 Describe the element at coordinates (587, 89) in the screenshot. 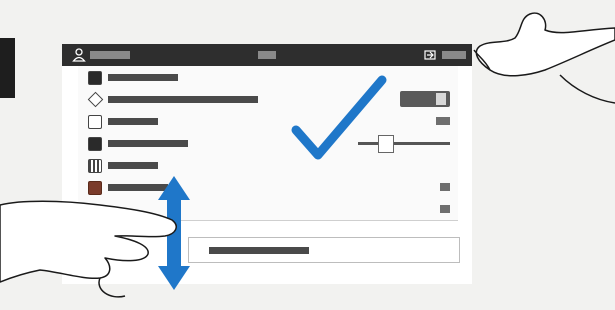

I see `cuff-line` at that location.